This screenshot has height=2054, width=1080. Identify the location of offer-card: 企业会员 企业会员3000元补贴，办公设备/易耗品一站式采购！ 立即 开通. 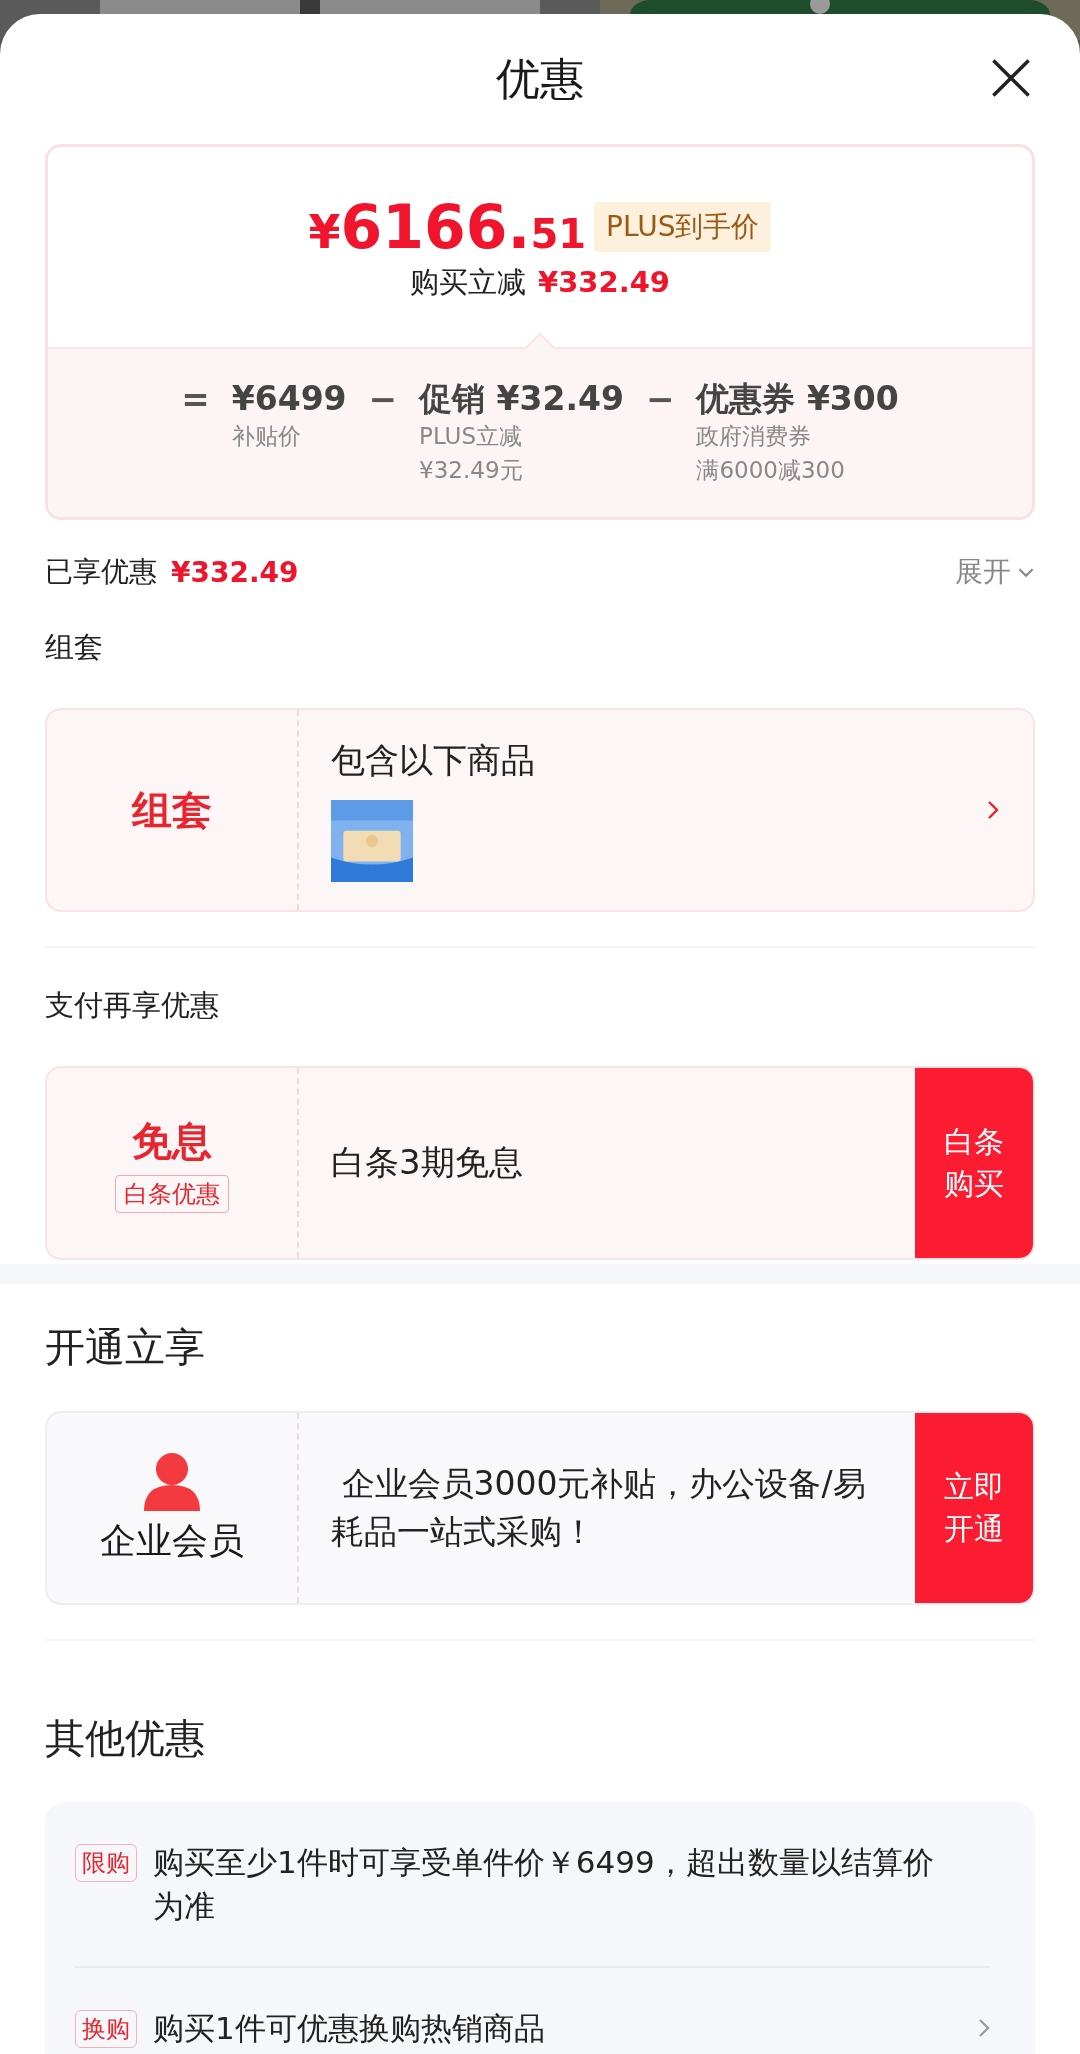
(540, 1508).